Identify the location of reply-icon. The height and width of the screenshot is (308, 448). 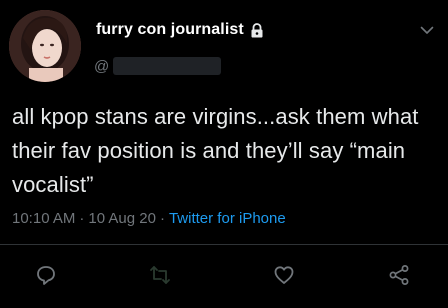
(46, 275).